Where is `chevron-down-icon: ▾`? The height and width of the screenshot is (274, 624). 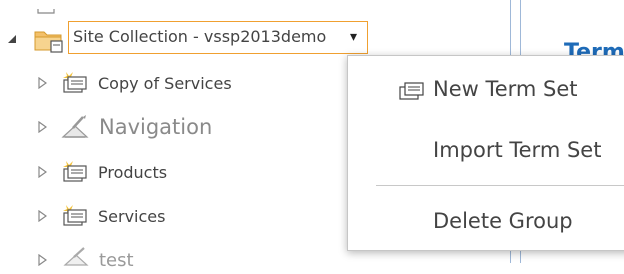 chevron-down-icon: ▾ is located at coordinates (353, 37).